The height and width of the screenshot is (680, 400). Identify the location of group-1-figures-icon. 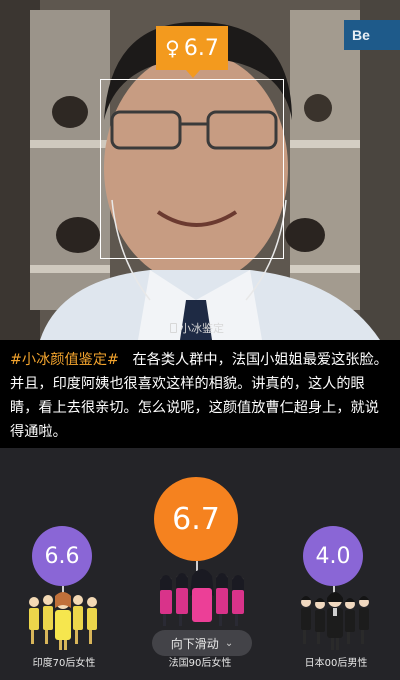
(63, 621).